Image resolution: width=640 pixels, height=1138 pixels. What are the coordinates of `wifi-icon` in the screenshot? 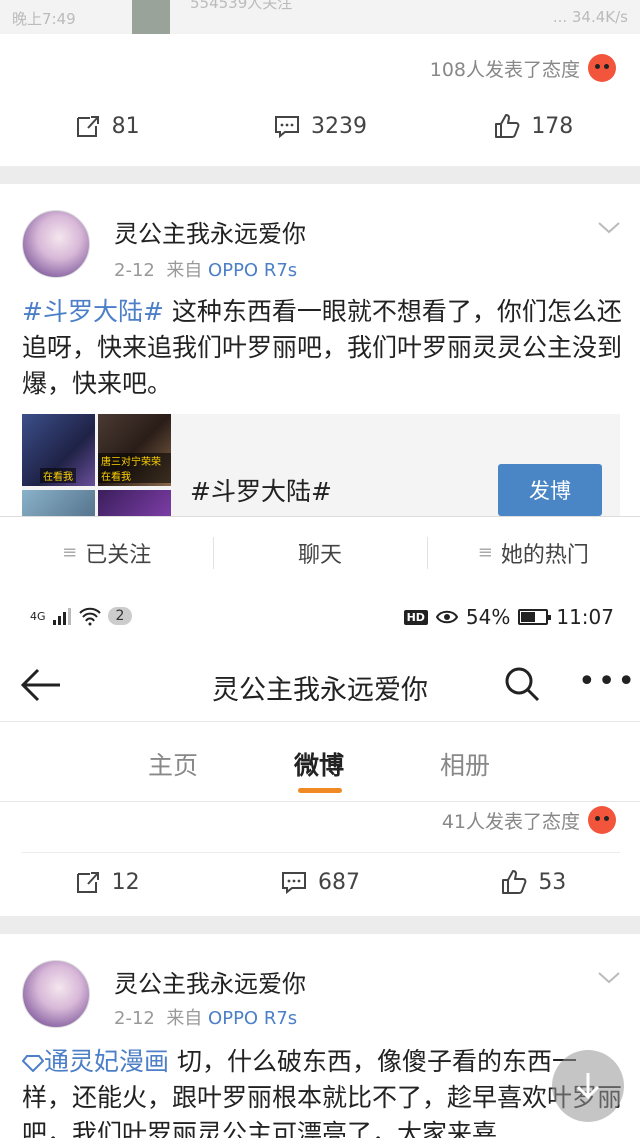 It's located at (89, 616).